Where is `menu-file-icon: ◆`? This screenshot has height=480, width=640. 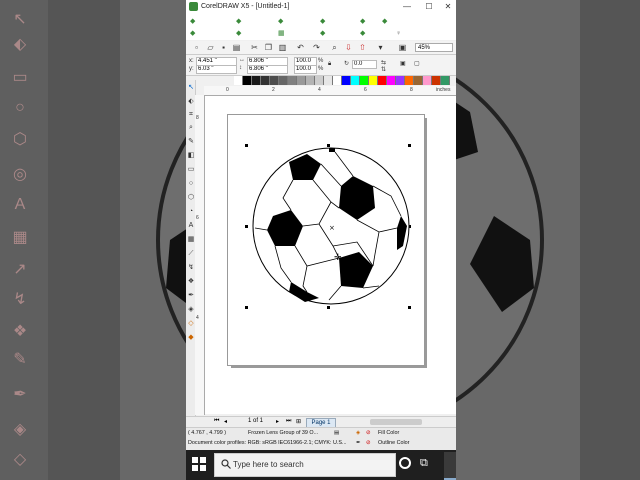
menu-file-icon: ◆ is located at coordinates (193, 21).